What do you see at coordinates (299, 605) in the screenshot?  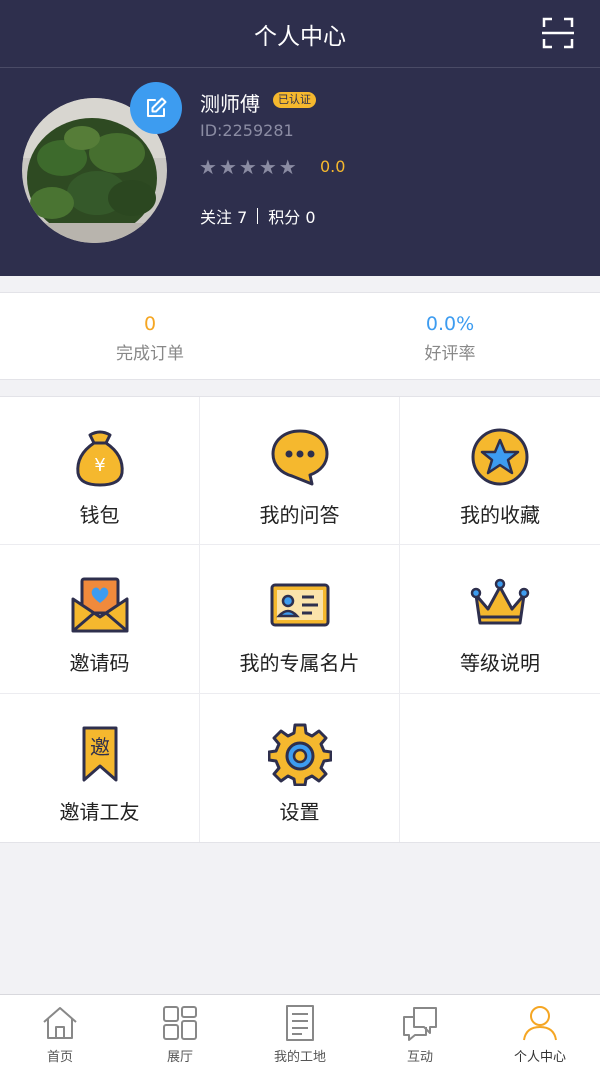 I see `business-card-icon` at bounding box center [299, 605].